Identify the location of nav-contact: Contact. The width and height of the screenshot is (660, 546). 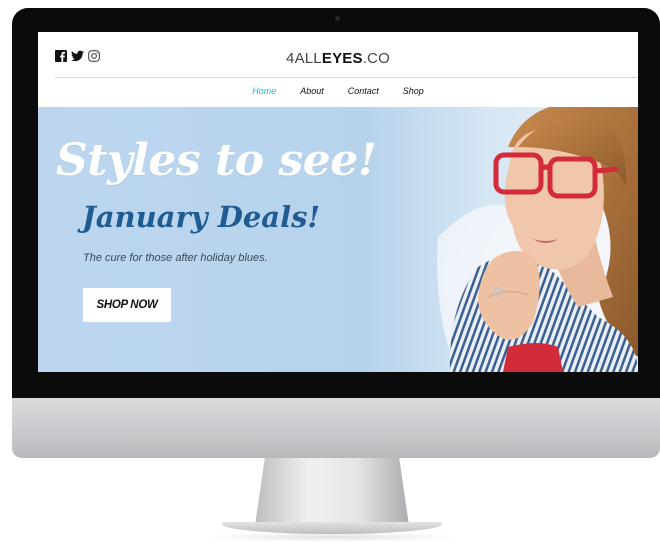
(363, 91).